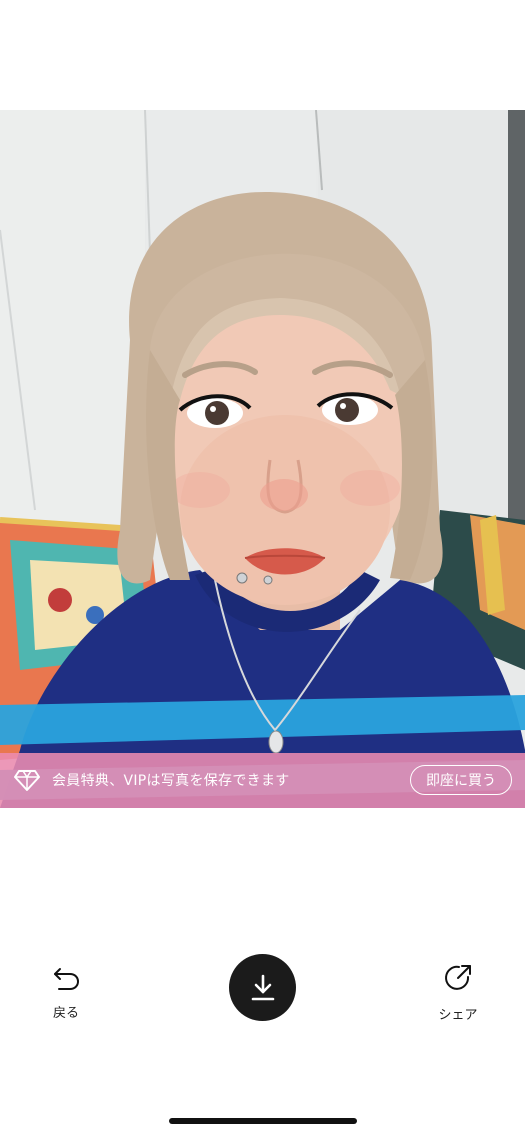 The image size is (525, 1136). Describe the element at coordinates (66, 991) in the screenshot. I see `back-button: 戻る` at that location.